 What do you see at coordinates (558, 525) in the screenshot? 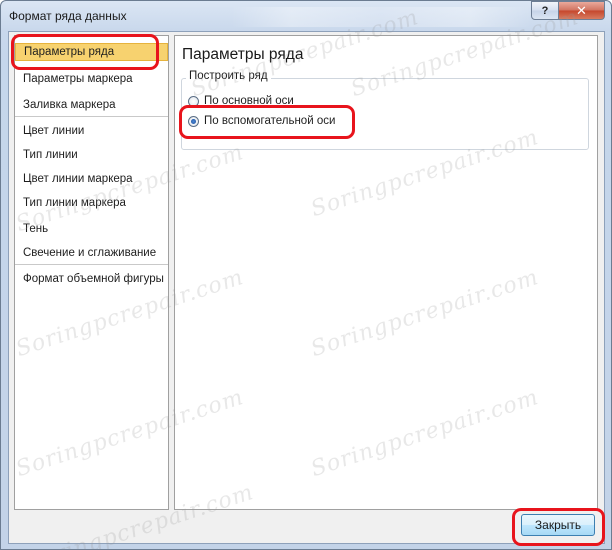
I see `close-button: Закрыть` at bounding box center [558, 525].